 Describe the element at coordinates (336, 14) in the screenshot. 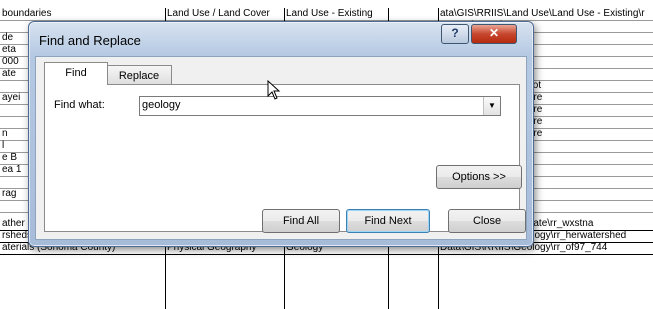

I see `sheet-cell: Land Use - Existing` at that location.